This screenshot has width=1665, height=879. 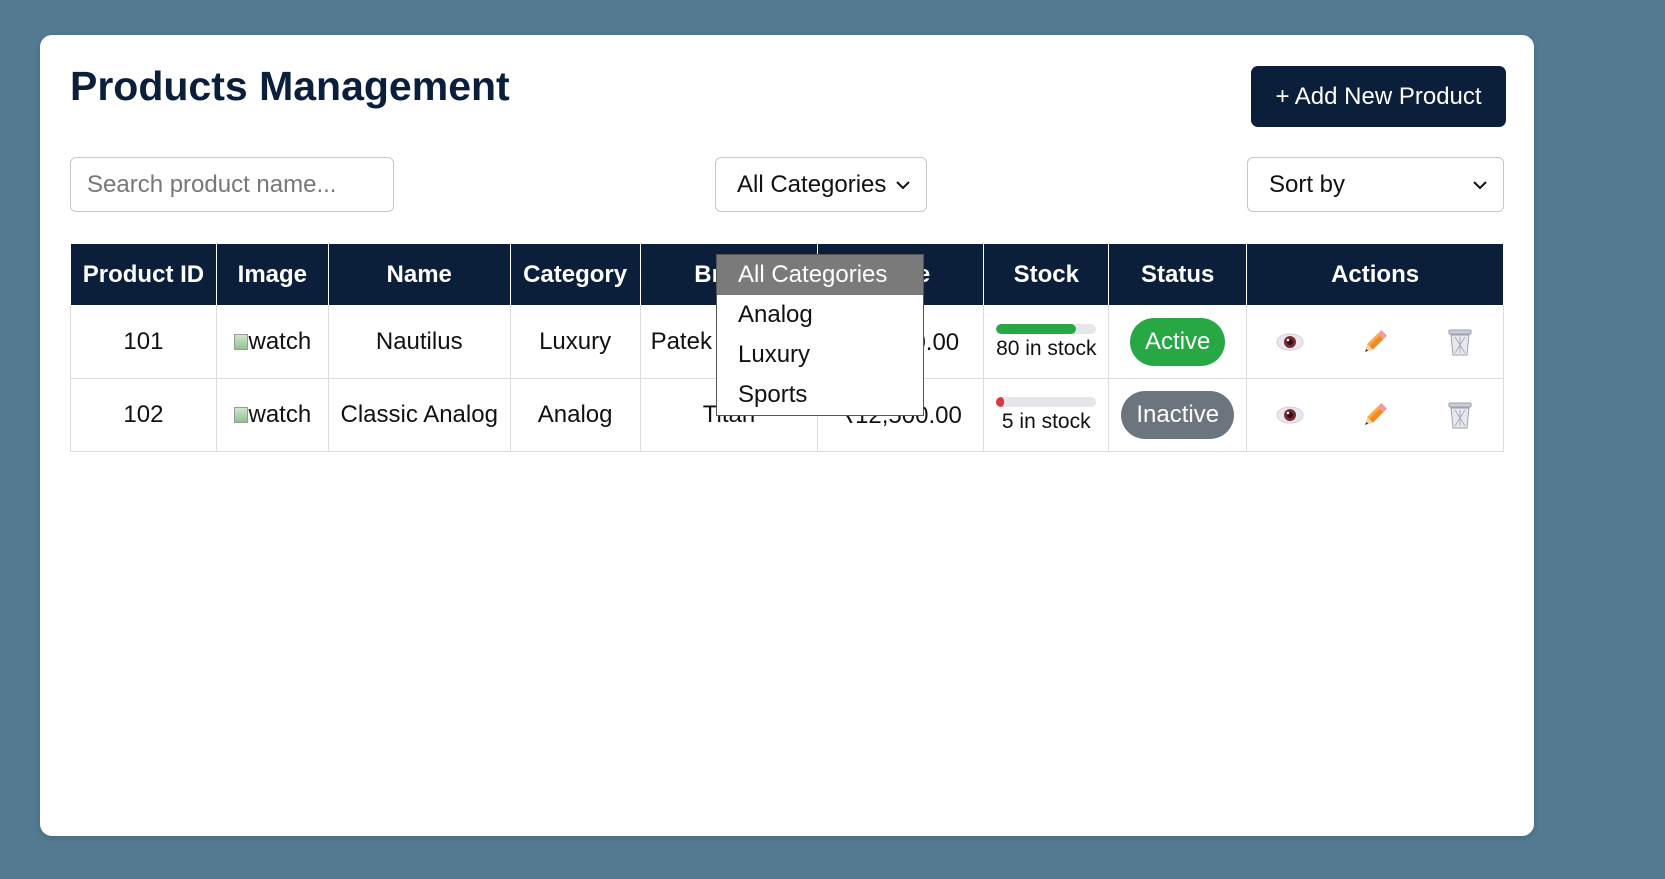 I want to click on cell-name: Classic Analog, so click(x=419, y=415).